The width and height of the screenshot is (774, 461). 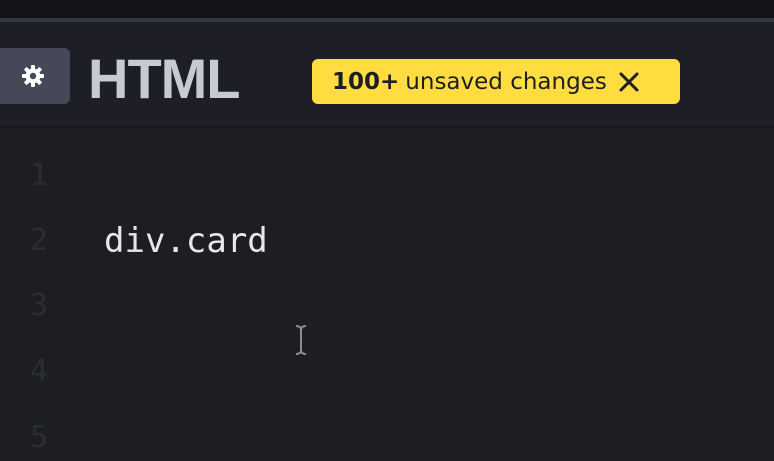 I want to click on unsaved-count: 100+, so click(x=366, y=81).